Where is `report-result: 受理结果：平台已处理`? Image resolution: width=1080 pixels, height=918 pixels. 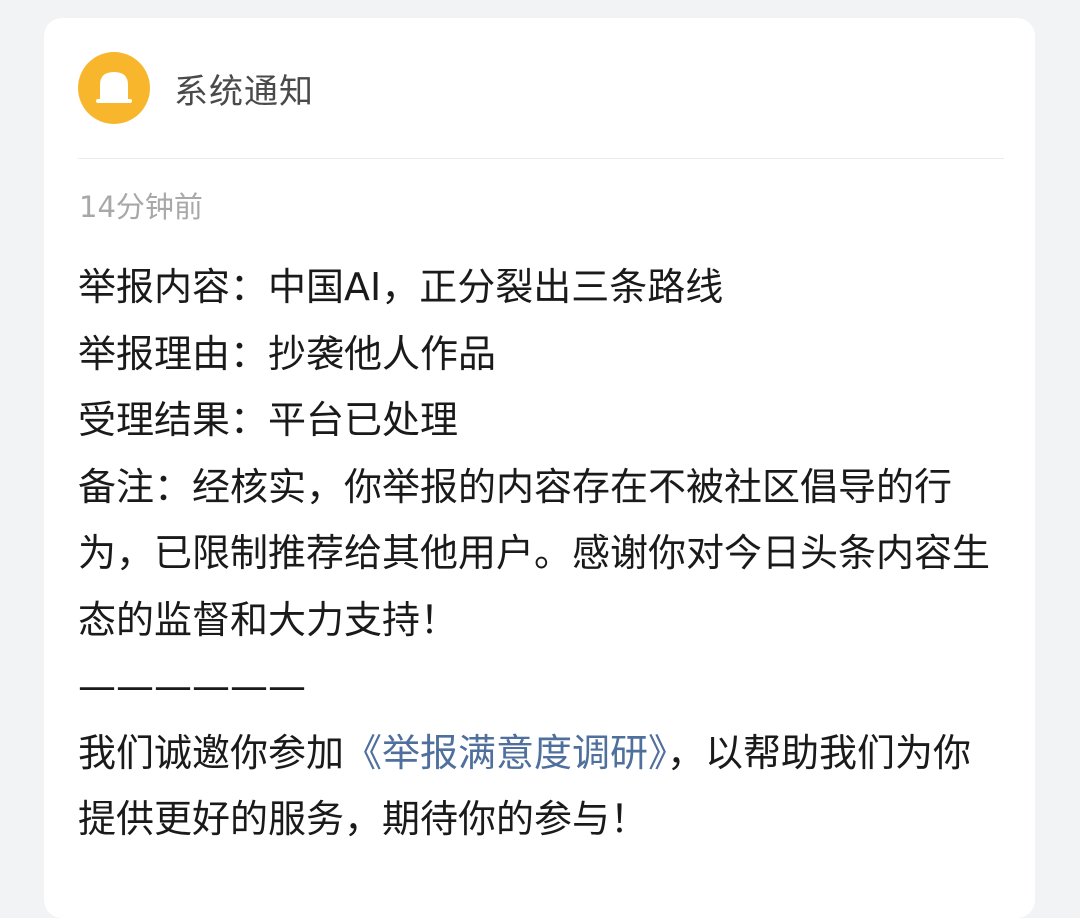
report-result: 受理结果：平台已处理 is located at coordinates (268, 420).